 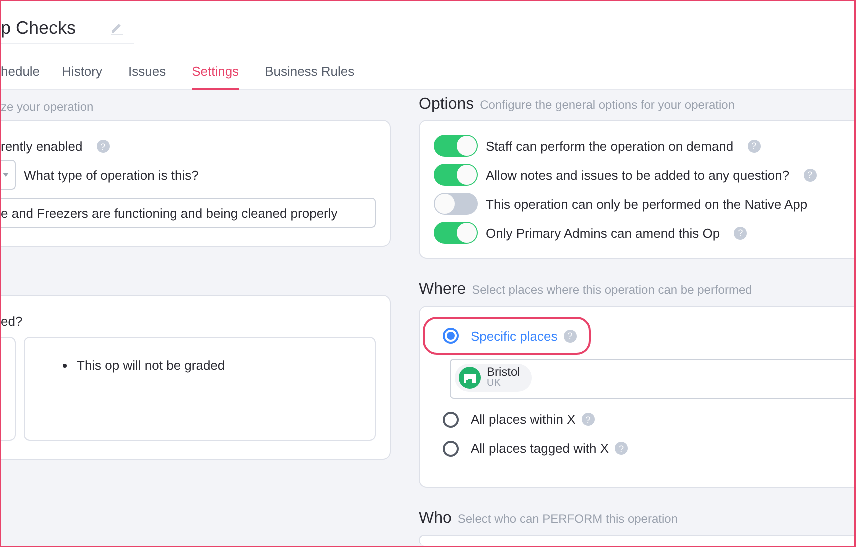 I want to click on option-label: Staff can perform the operation on demand, so click(x=610, y=146).